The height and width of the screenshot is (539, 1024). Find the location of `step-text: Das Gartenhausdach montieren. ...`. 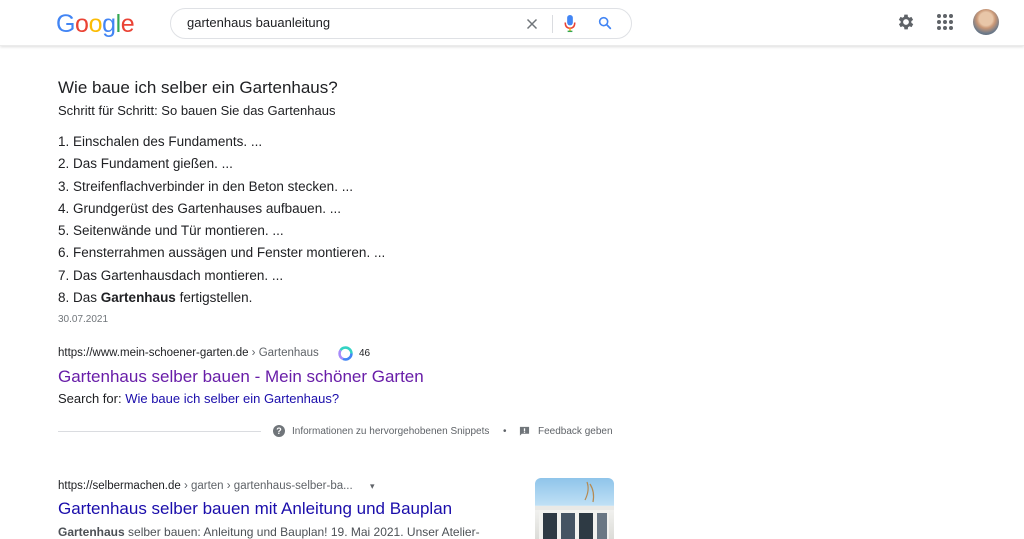

step-text: Das Gartenhausdach montieren. ... is located at coordinates (178, 275).